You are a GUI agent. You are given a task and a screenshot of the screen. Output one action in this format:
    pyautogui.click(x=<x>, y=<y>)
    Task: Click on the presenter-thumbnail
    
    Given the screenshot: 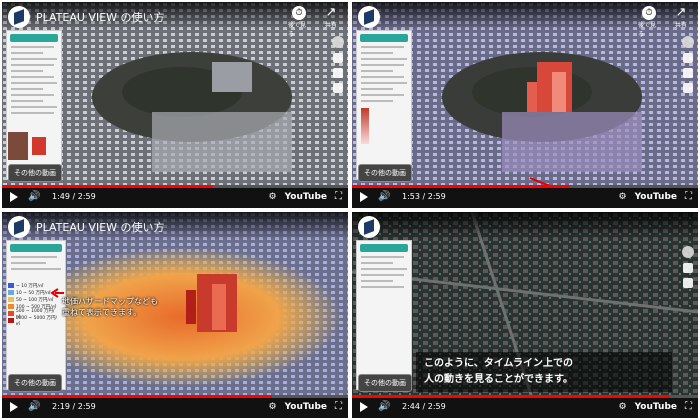 What is the action you would take?
    pyautogui.click(x=18, y=146)
    